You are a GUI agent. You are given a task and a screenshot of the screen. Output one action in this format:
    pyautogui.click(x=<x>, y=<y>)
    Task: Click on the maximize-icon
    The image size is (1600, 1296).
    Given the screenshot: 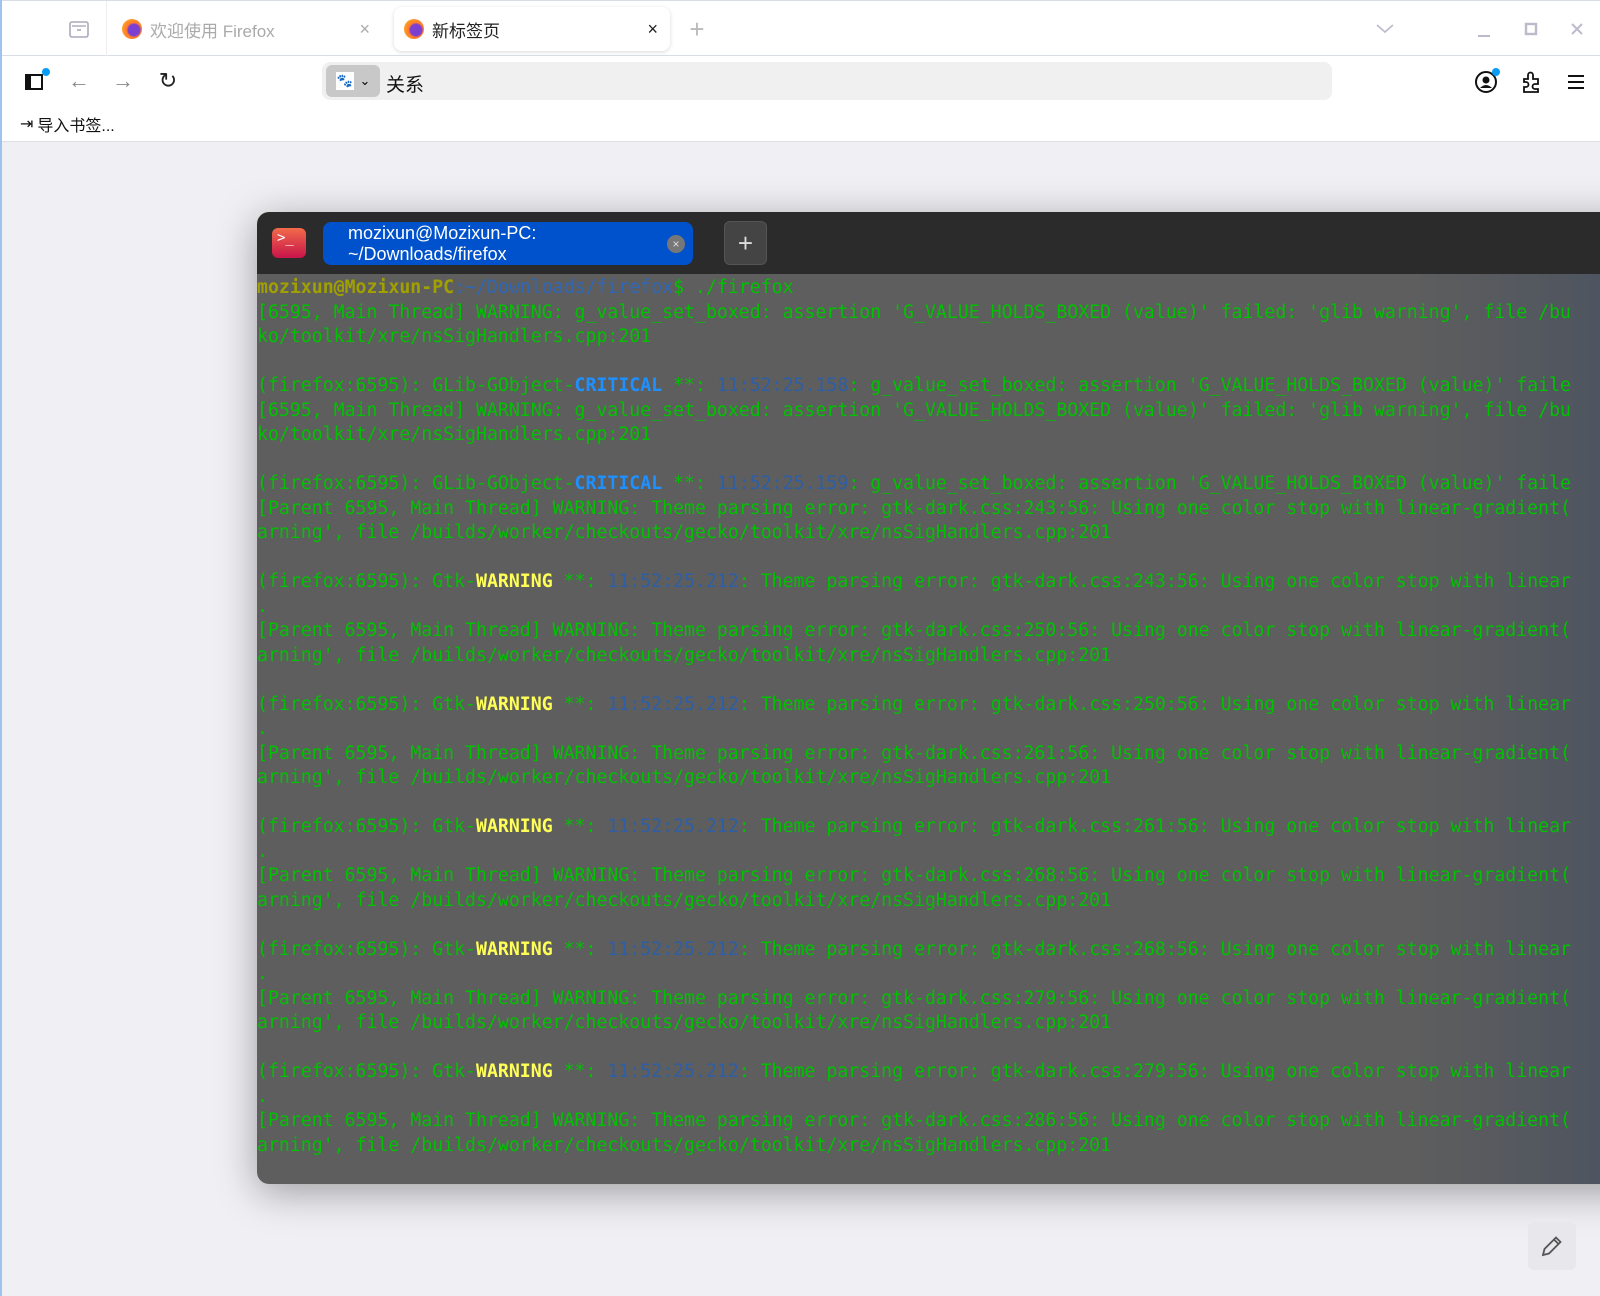 What is the action you would take?
    pyautogui.click(x=1531, y=29)
    